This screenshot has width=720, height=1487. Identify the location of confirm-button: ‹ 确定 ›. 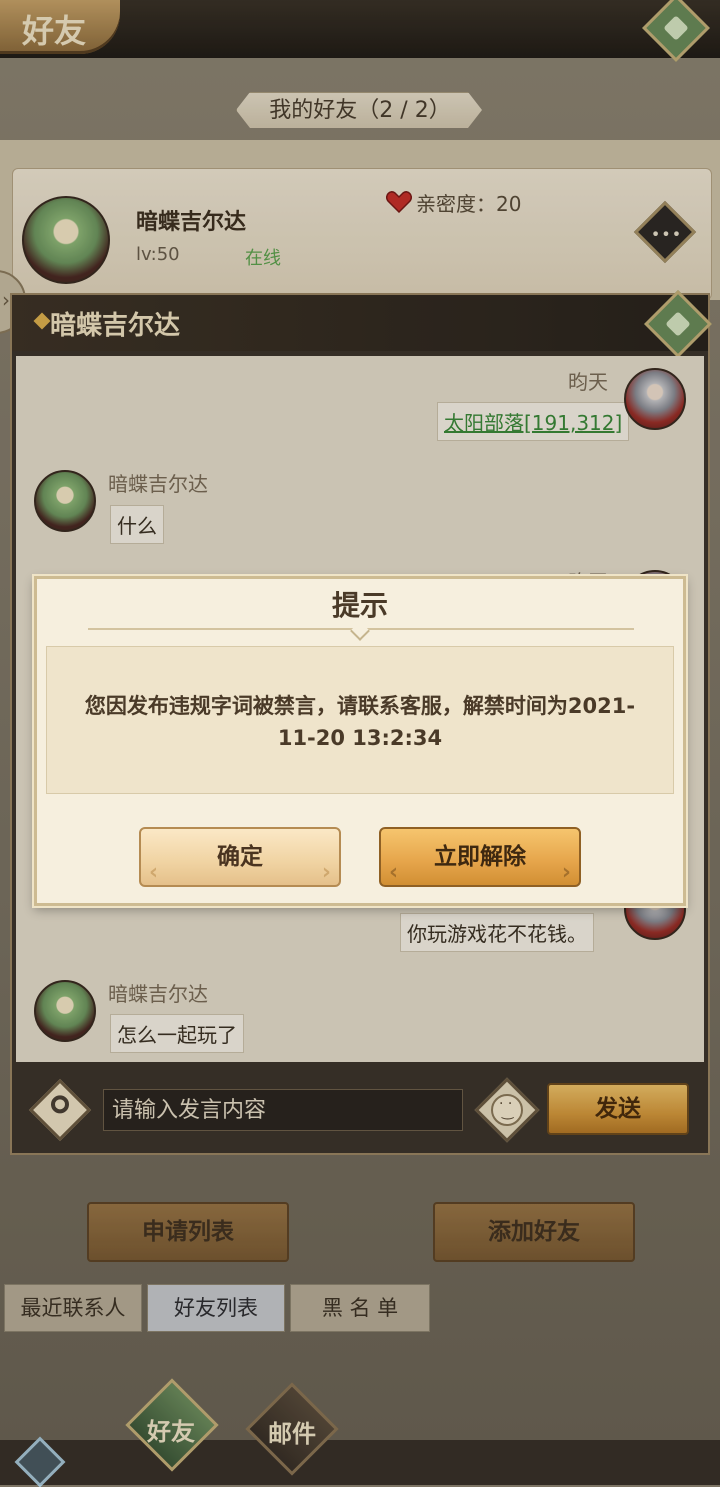
(240, 857).